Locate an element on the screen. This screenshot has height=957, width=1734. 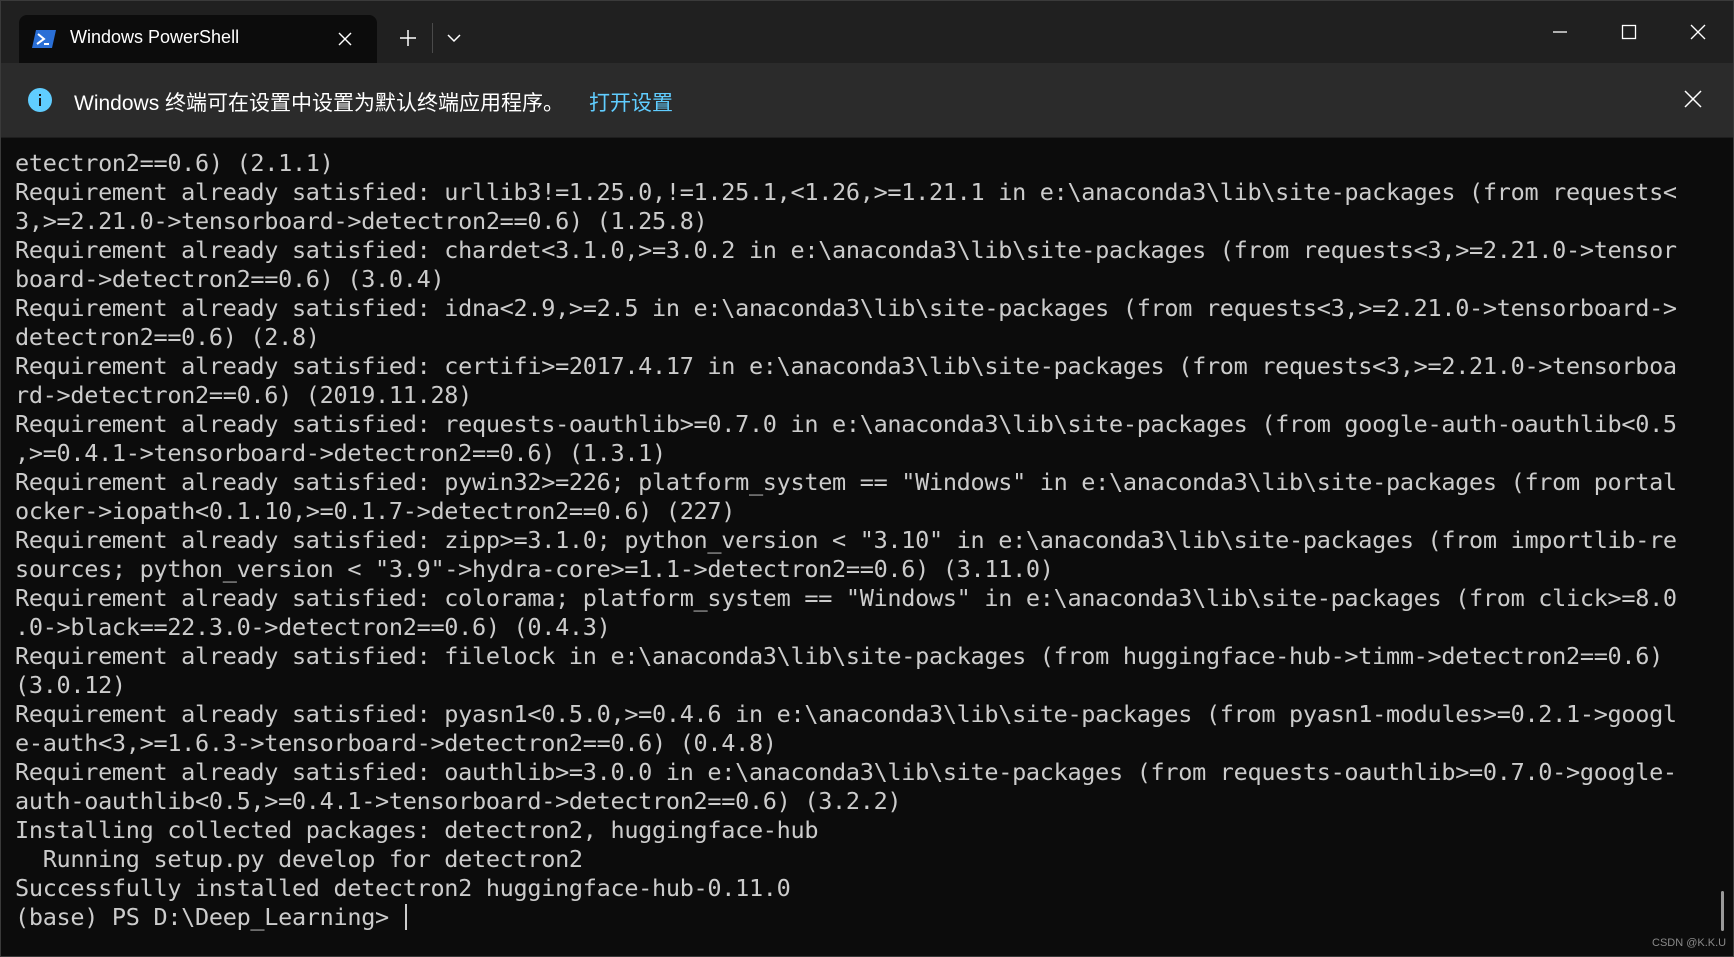
tab-close-icon is located at coordinates (345, 39).